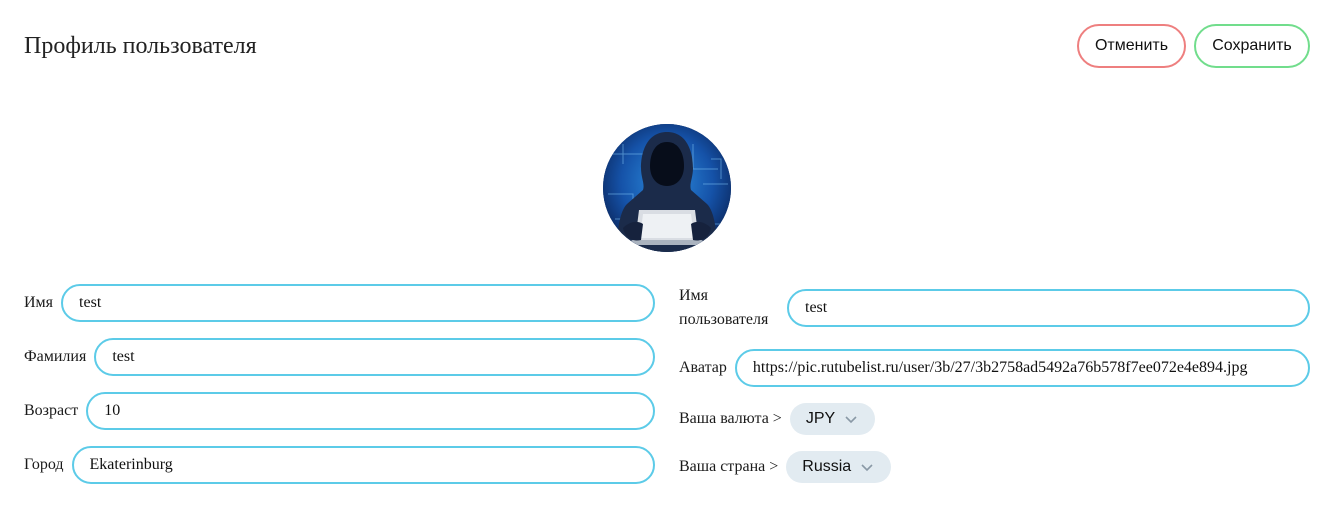  I want to click on first-name-input: test, so click(358, 303).